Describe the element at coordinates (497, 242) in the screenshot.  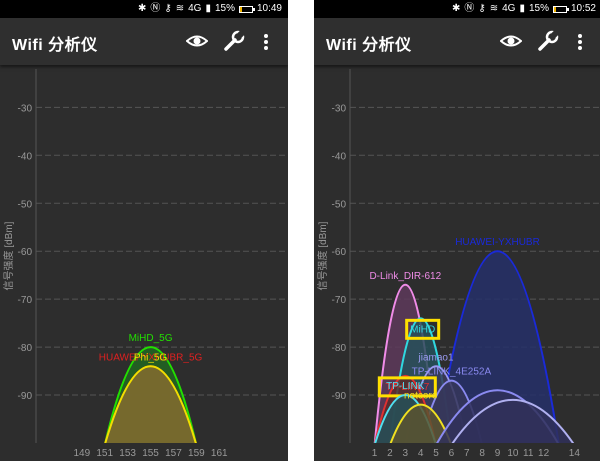
I see `series-label: HUAWEI-YXHUBR` at that location.